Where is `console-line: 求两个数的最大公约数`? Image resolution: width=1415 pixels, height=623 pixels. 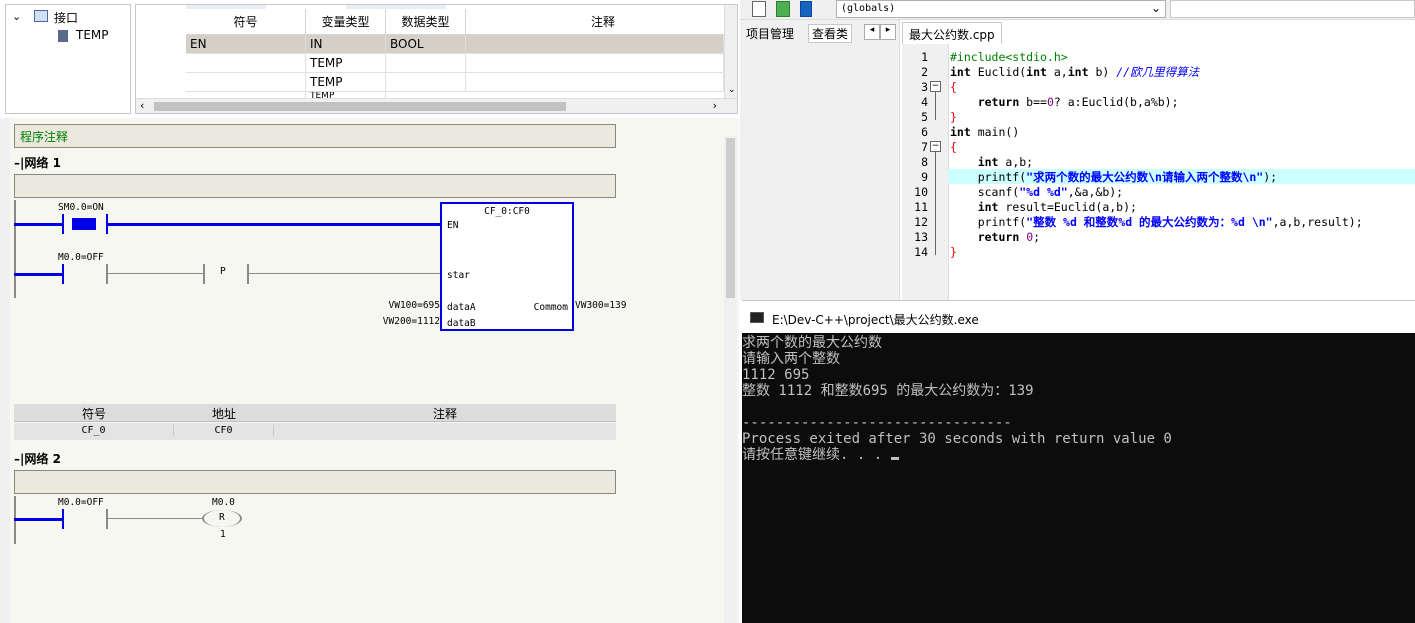 console-line: 求两个数的最大公约数 is located at coordinates (812, 343).